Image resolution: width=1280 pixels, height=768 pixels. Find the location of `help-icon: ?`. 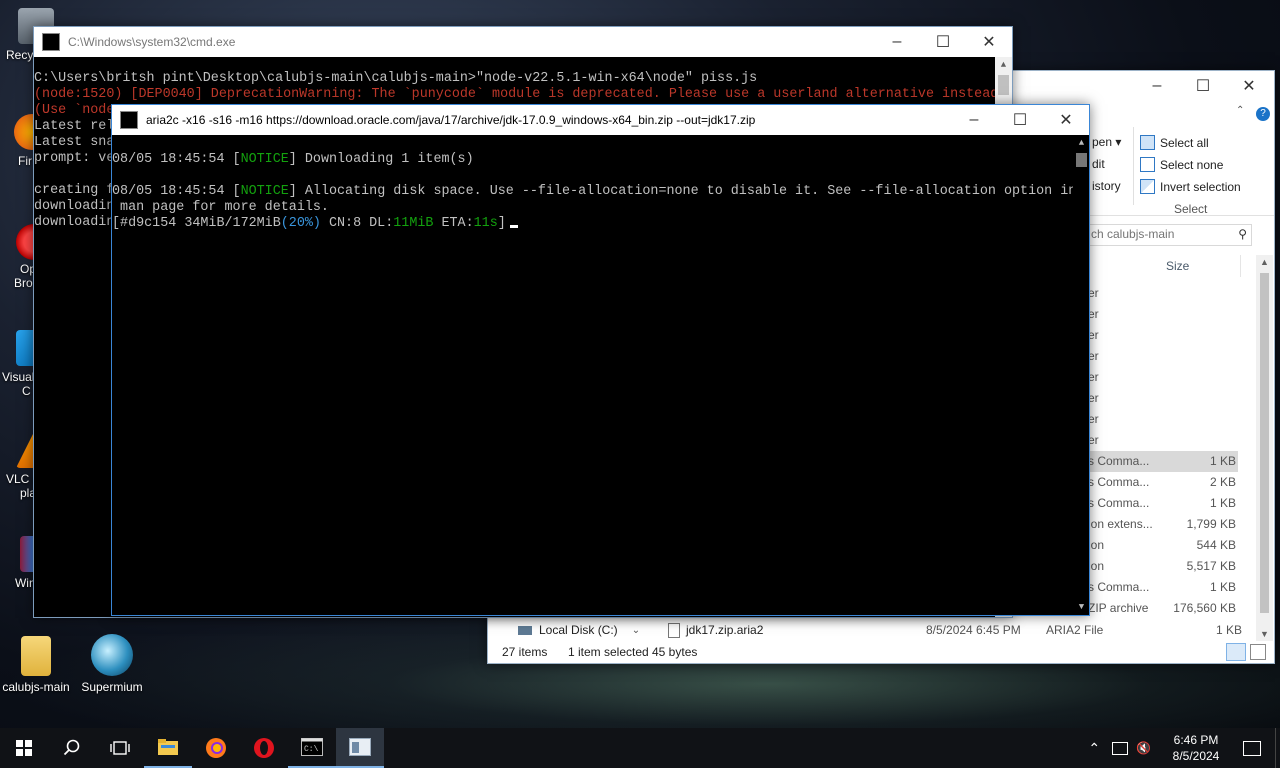

help-icon: ? is located at coordinates (1263, 114).